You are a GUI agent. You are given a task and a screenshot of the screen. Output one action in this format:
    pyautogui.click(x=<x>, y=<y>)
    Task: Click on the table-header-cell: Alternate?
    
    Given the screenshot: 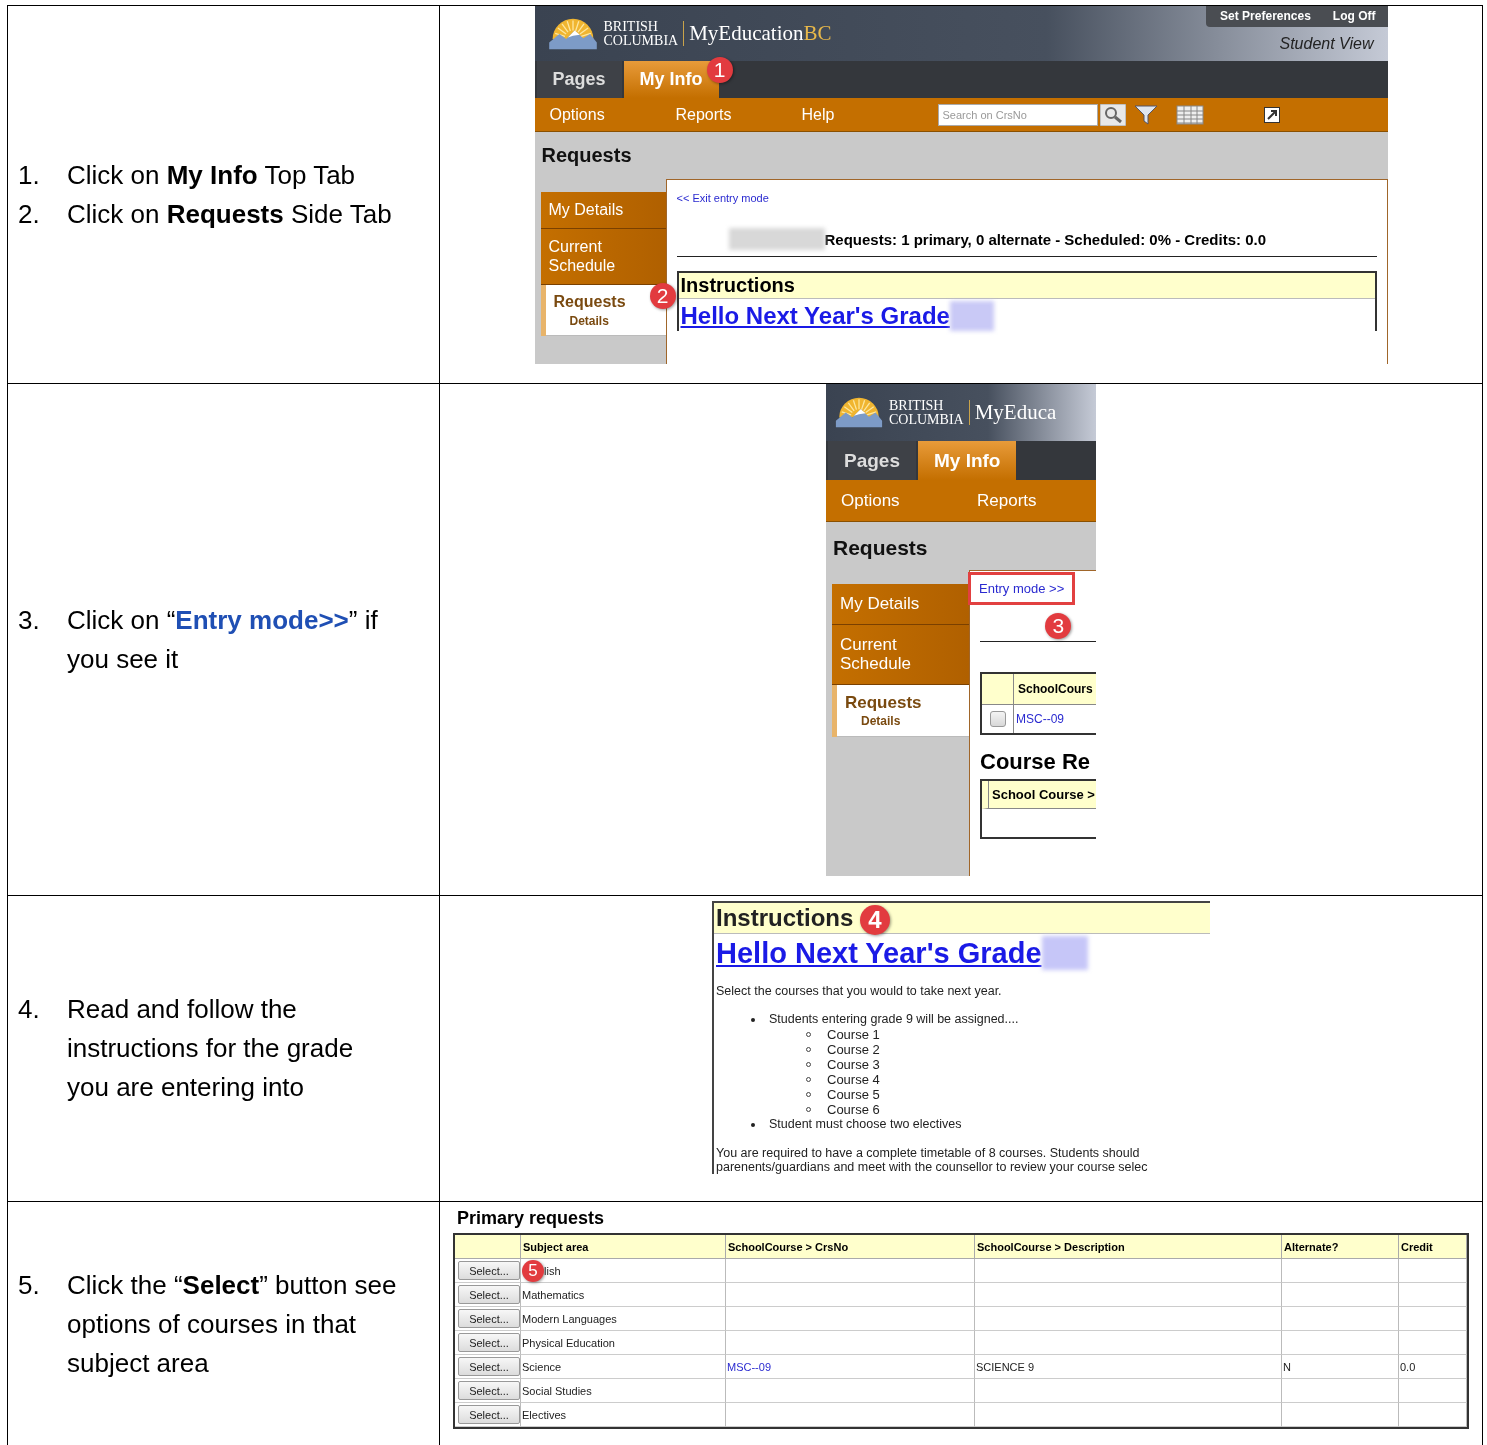 What is the action you would take?
    pyautogui.click(x=1340, y=1247)
    